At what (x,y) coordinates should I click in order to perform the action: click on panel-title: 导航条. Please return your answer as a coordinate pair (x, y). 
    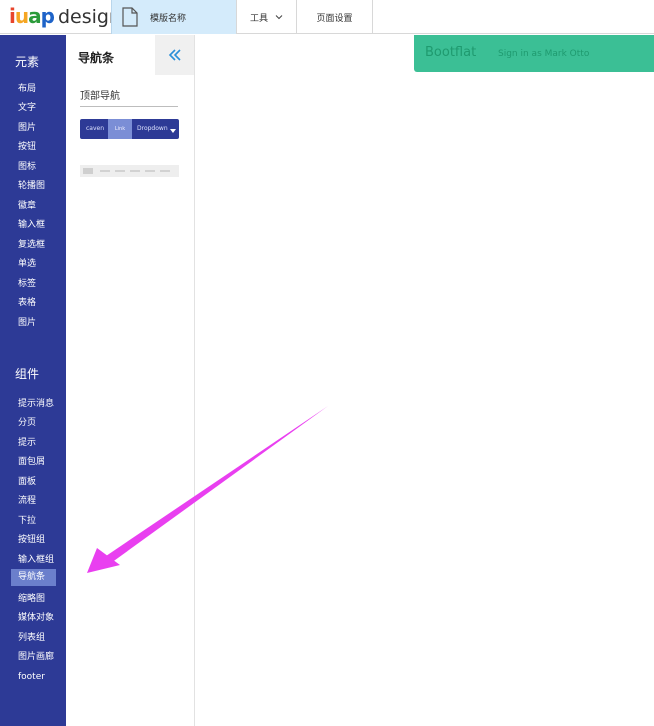
    Looking at the image, I should click on (96, 58).